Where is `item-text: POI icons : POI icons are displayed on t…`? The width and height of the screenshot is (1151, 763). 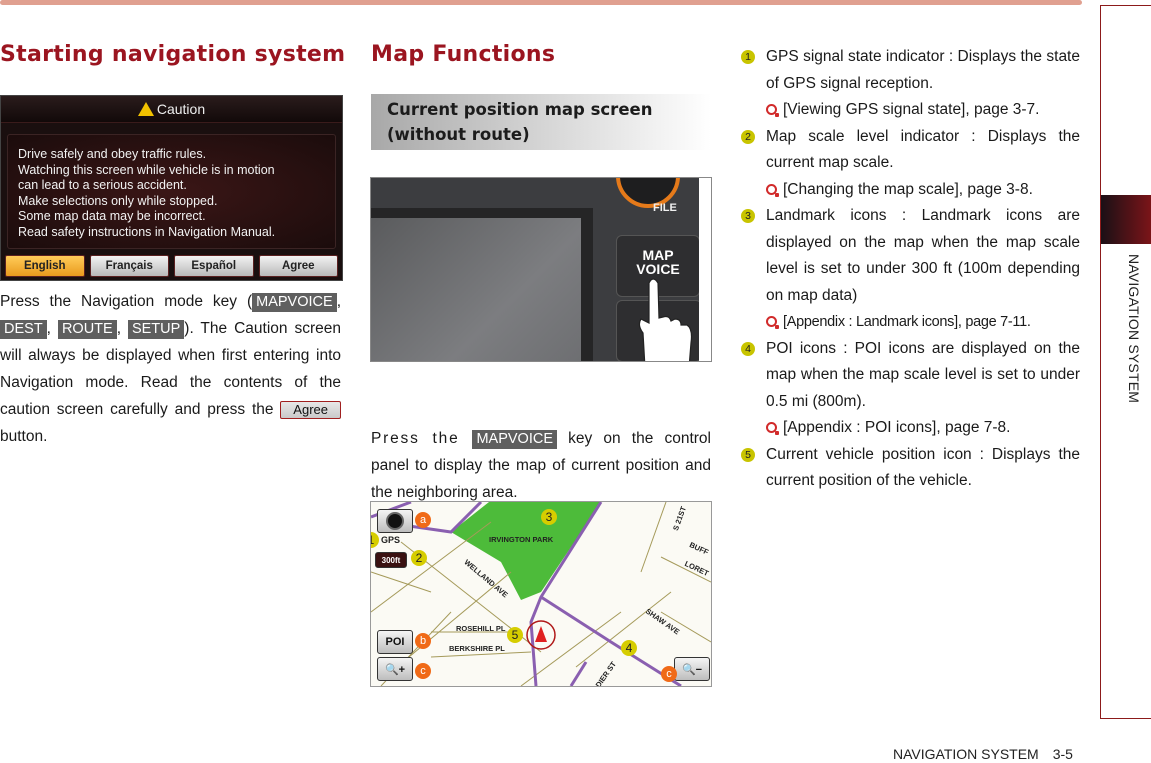 item-text: POI icons : POI icons are displayed on t… is located at coordinates (923, 374).